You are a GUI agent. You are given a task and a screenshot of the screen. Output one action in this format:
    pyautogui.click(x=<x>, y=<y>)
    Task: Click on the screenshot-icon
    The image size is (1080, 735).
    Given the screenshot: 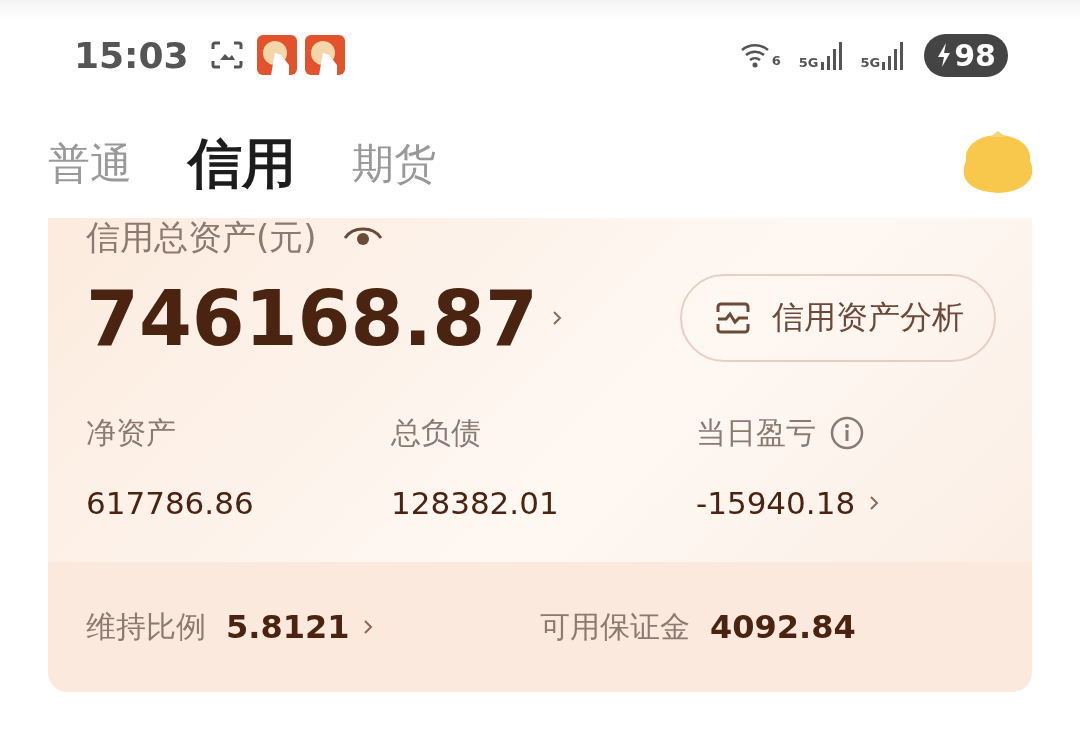 What is the action you would take?
    pyautogui.click(x=226, y=55)
    